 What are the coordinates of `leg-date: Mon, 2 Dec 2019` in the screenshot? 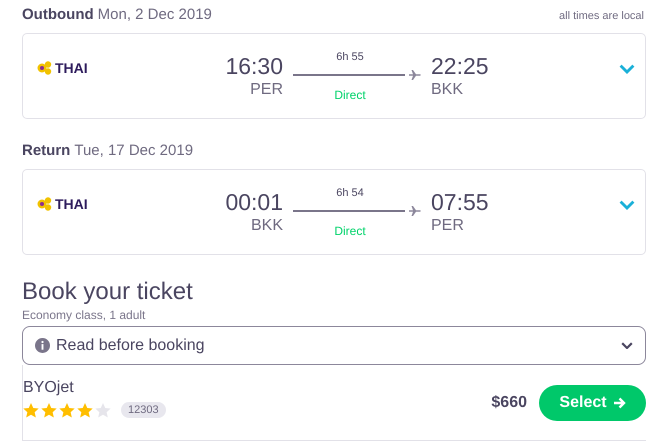 It's located at (155, 14).